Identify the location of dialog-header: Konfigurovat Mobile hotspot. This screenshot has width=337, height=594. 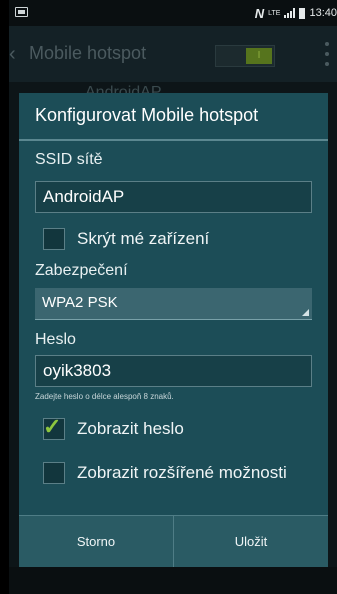
(173, 116).